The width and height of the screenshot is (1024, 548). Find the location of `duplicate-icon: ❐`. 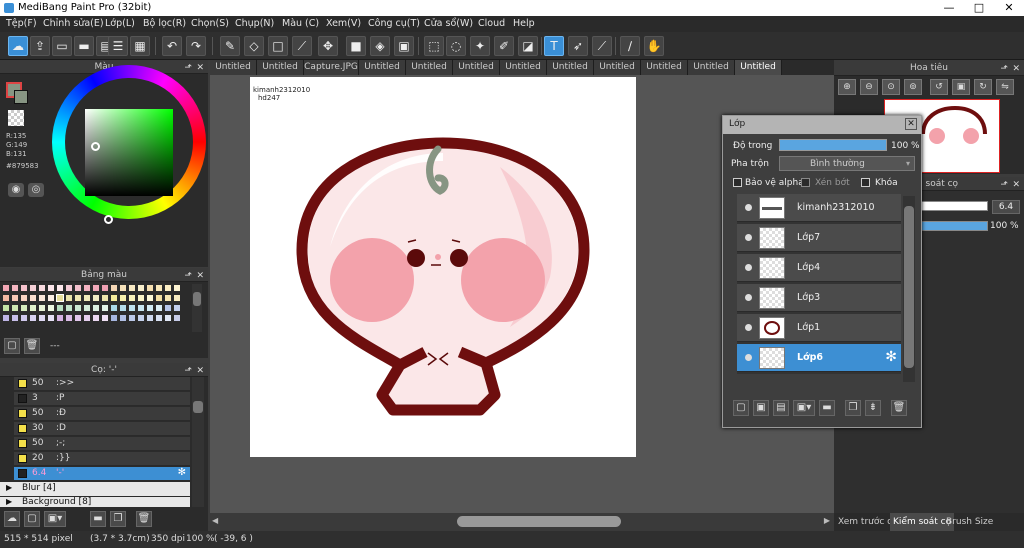

duplicate-icon: ❐ is located at coordinates (118, 519).